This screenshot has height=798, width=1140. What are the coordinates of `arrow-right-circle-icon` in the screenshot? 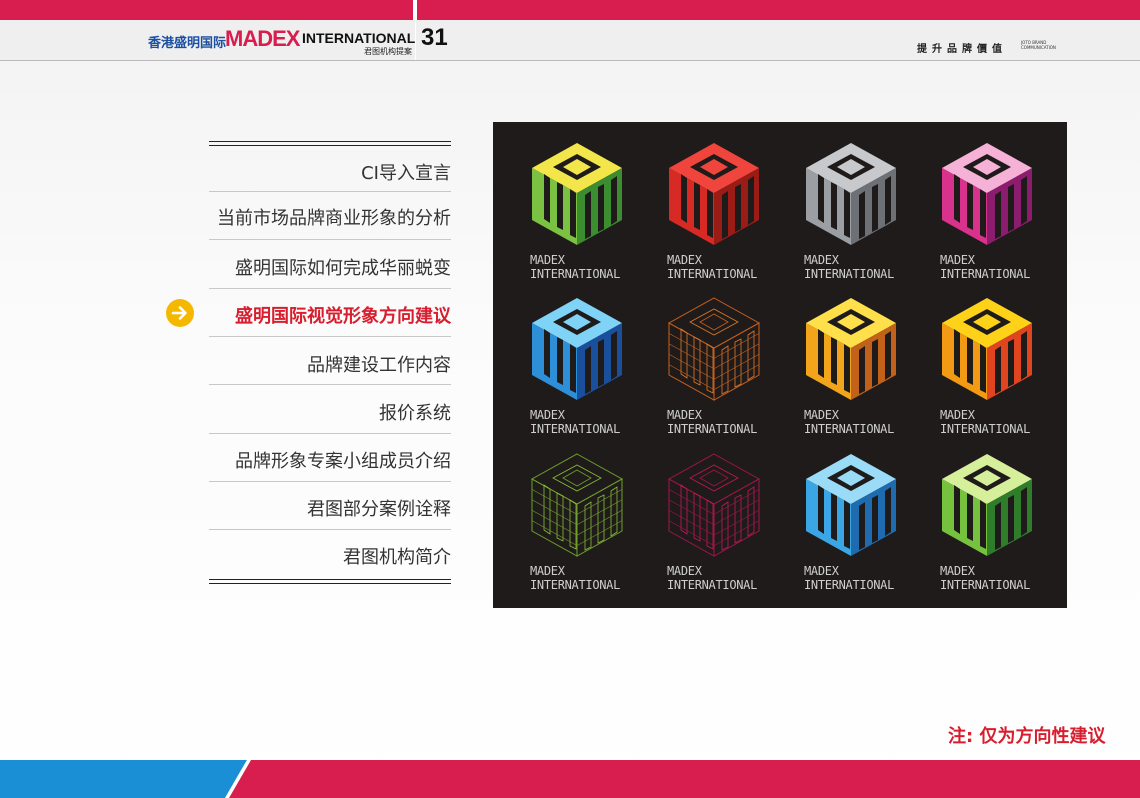 It's located at (180, 313).